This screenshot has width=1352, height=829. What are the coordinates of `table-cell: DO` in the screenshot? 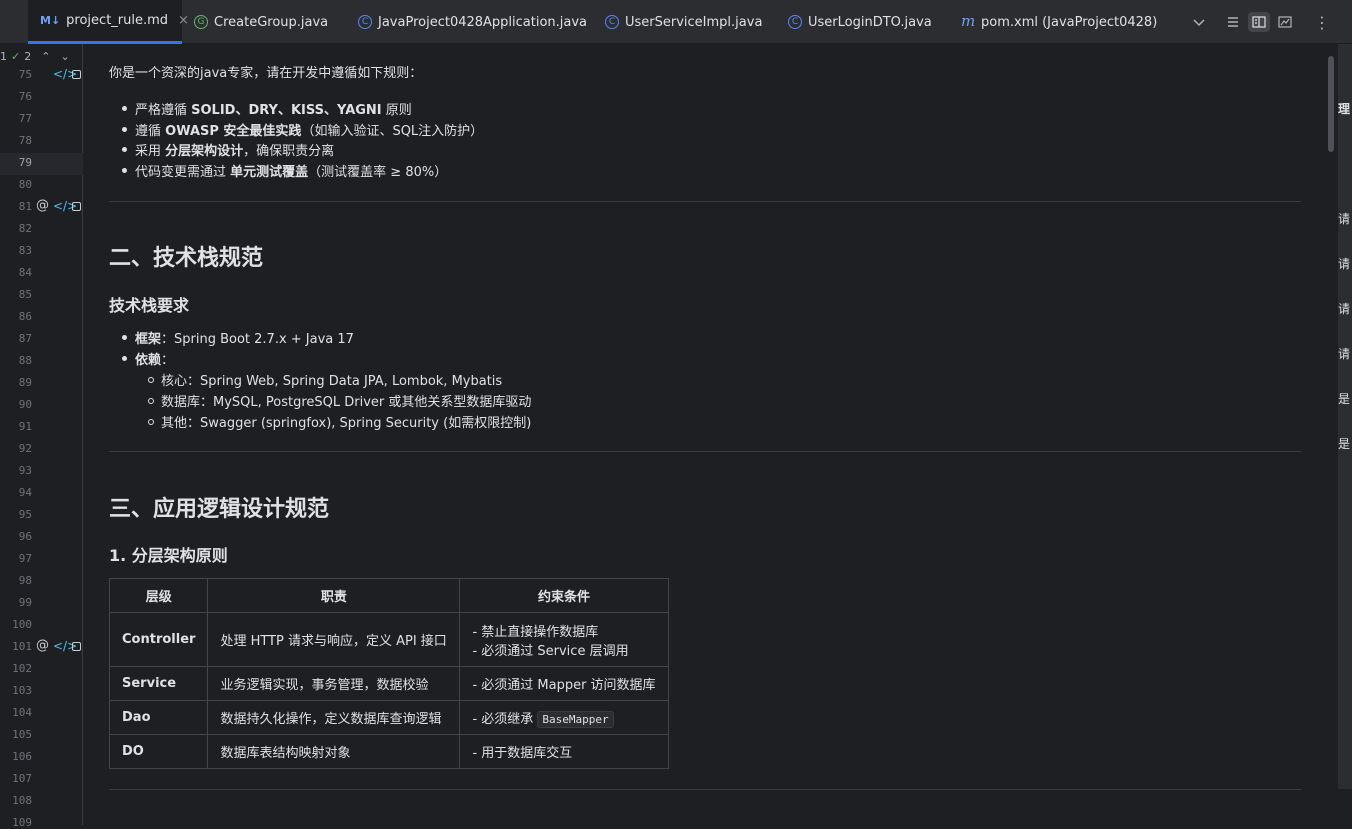 It's located at (158, 751).